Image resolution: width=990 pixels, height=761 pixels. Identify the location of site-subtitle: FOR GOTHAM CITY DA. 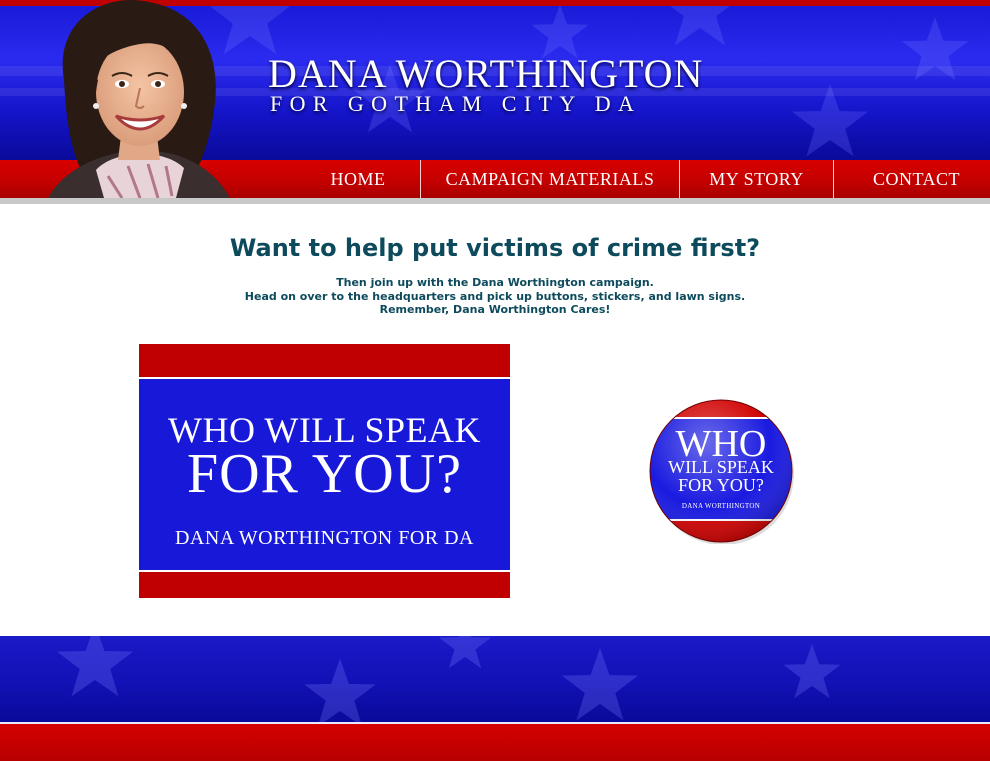
(456, 103).